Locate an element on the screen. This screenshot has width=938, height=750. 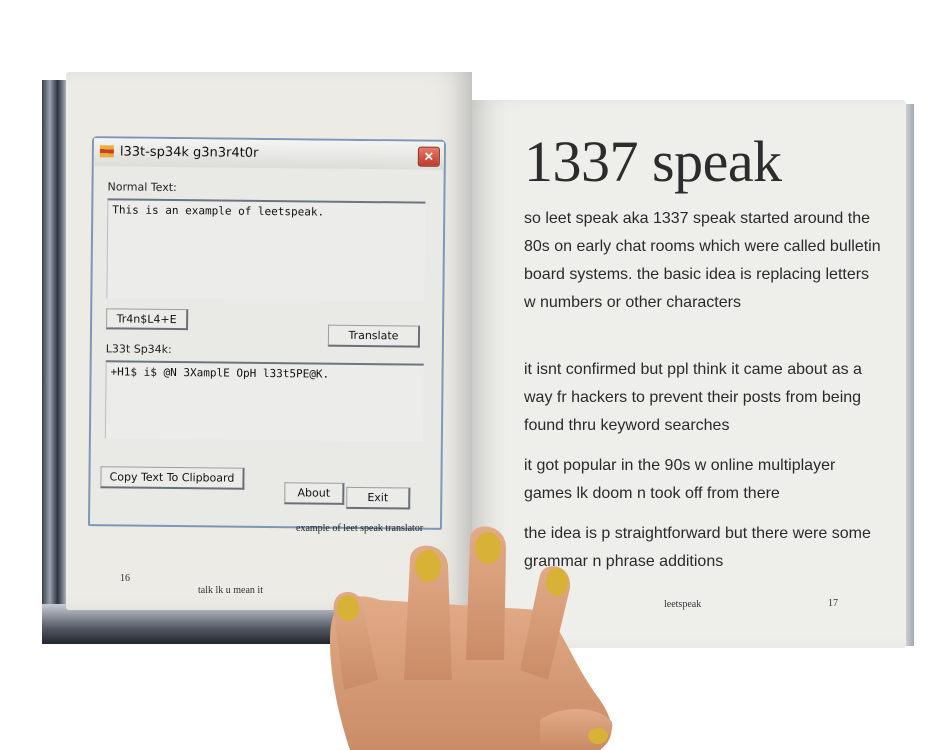
window-title: l33t-sp34k g3n3r4t0r is located at coordinates (189, 152).